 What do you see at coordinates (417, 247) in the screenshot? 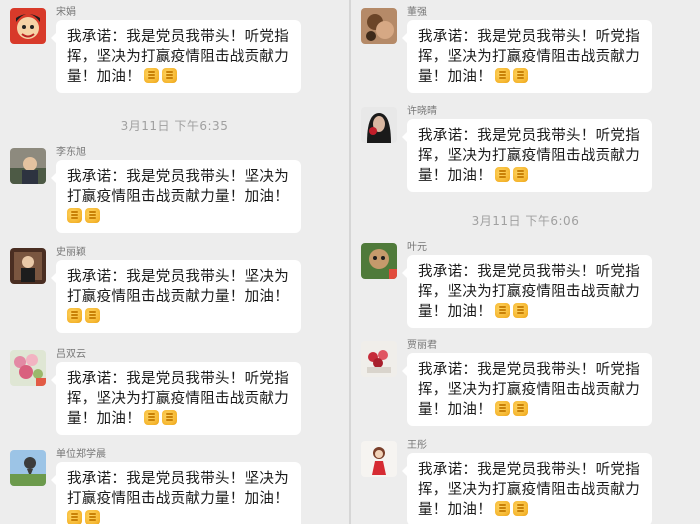
I see `sender-name: 叶元` at bounding box center [417, 247].